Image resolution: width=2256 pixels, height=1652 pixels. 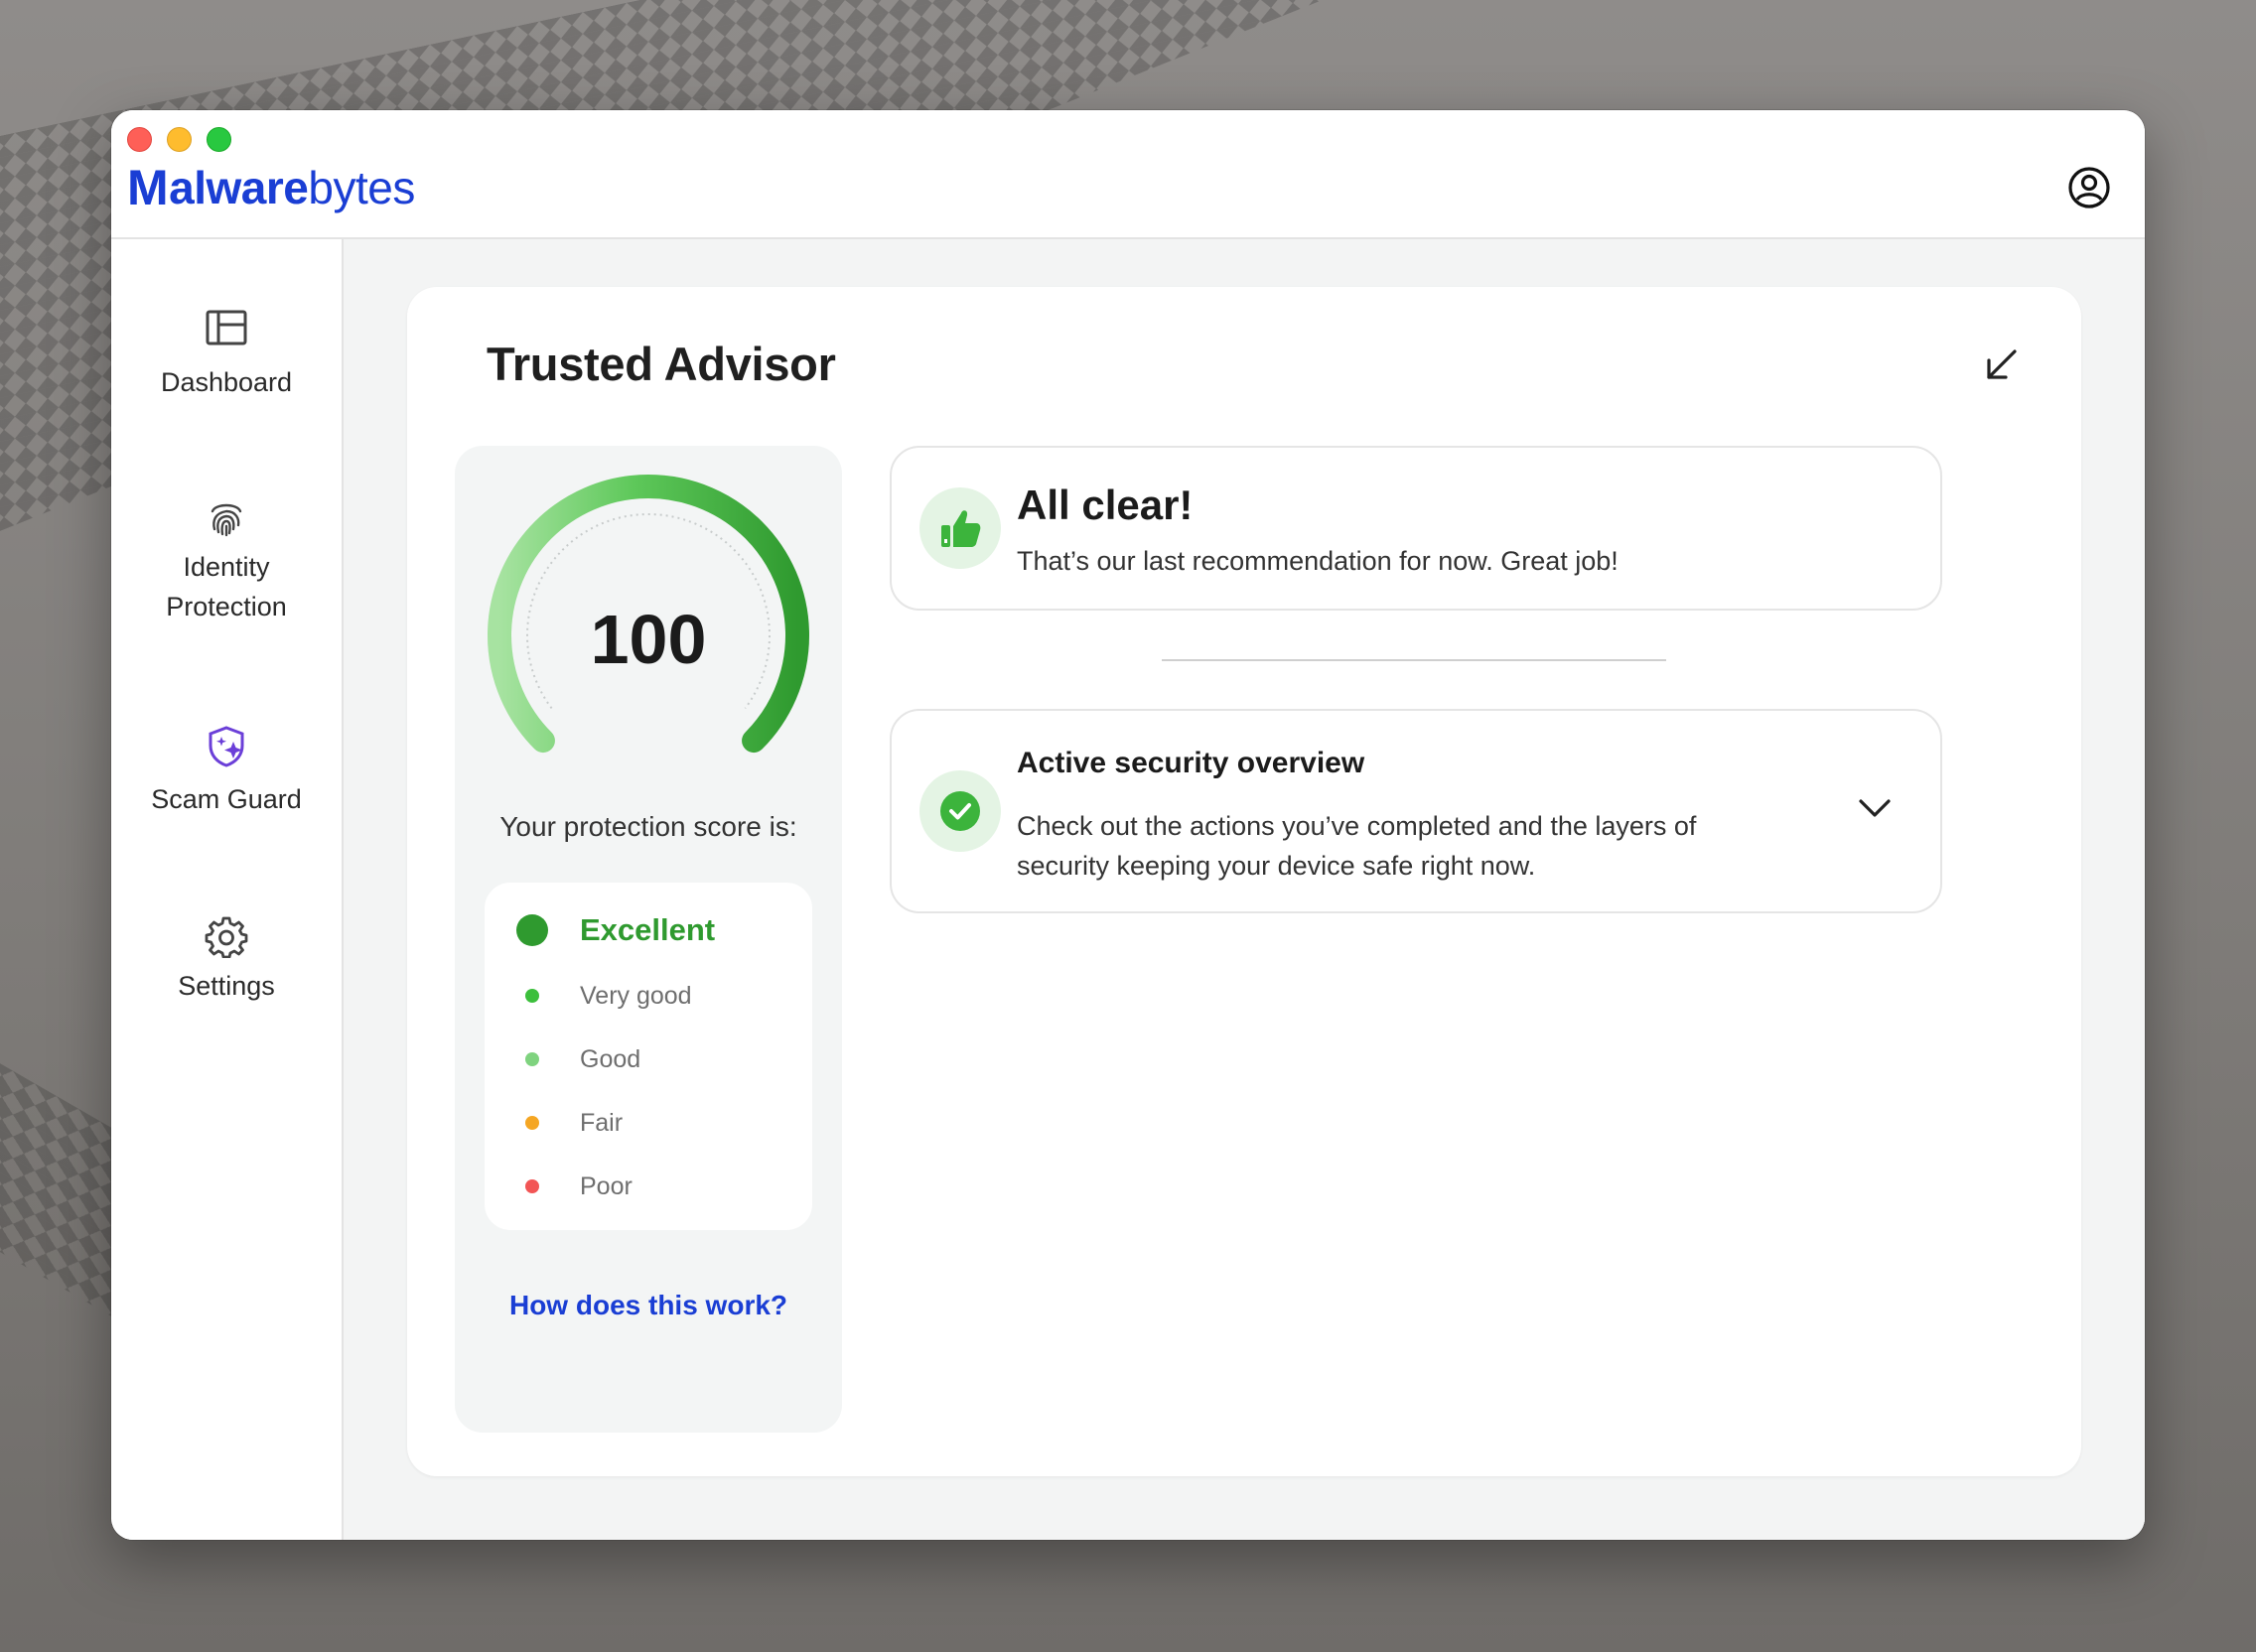 What do you see at coordinates (1128, 174) in the screenshot?
I see `title-bar: Malware bytes` at bounding box center [1128, 174].